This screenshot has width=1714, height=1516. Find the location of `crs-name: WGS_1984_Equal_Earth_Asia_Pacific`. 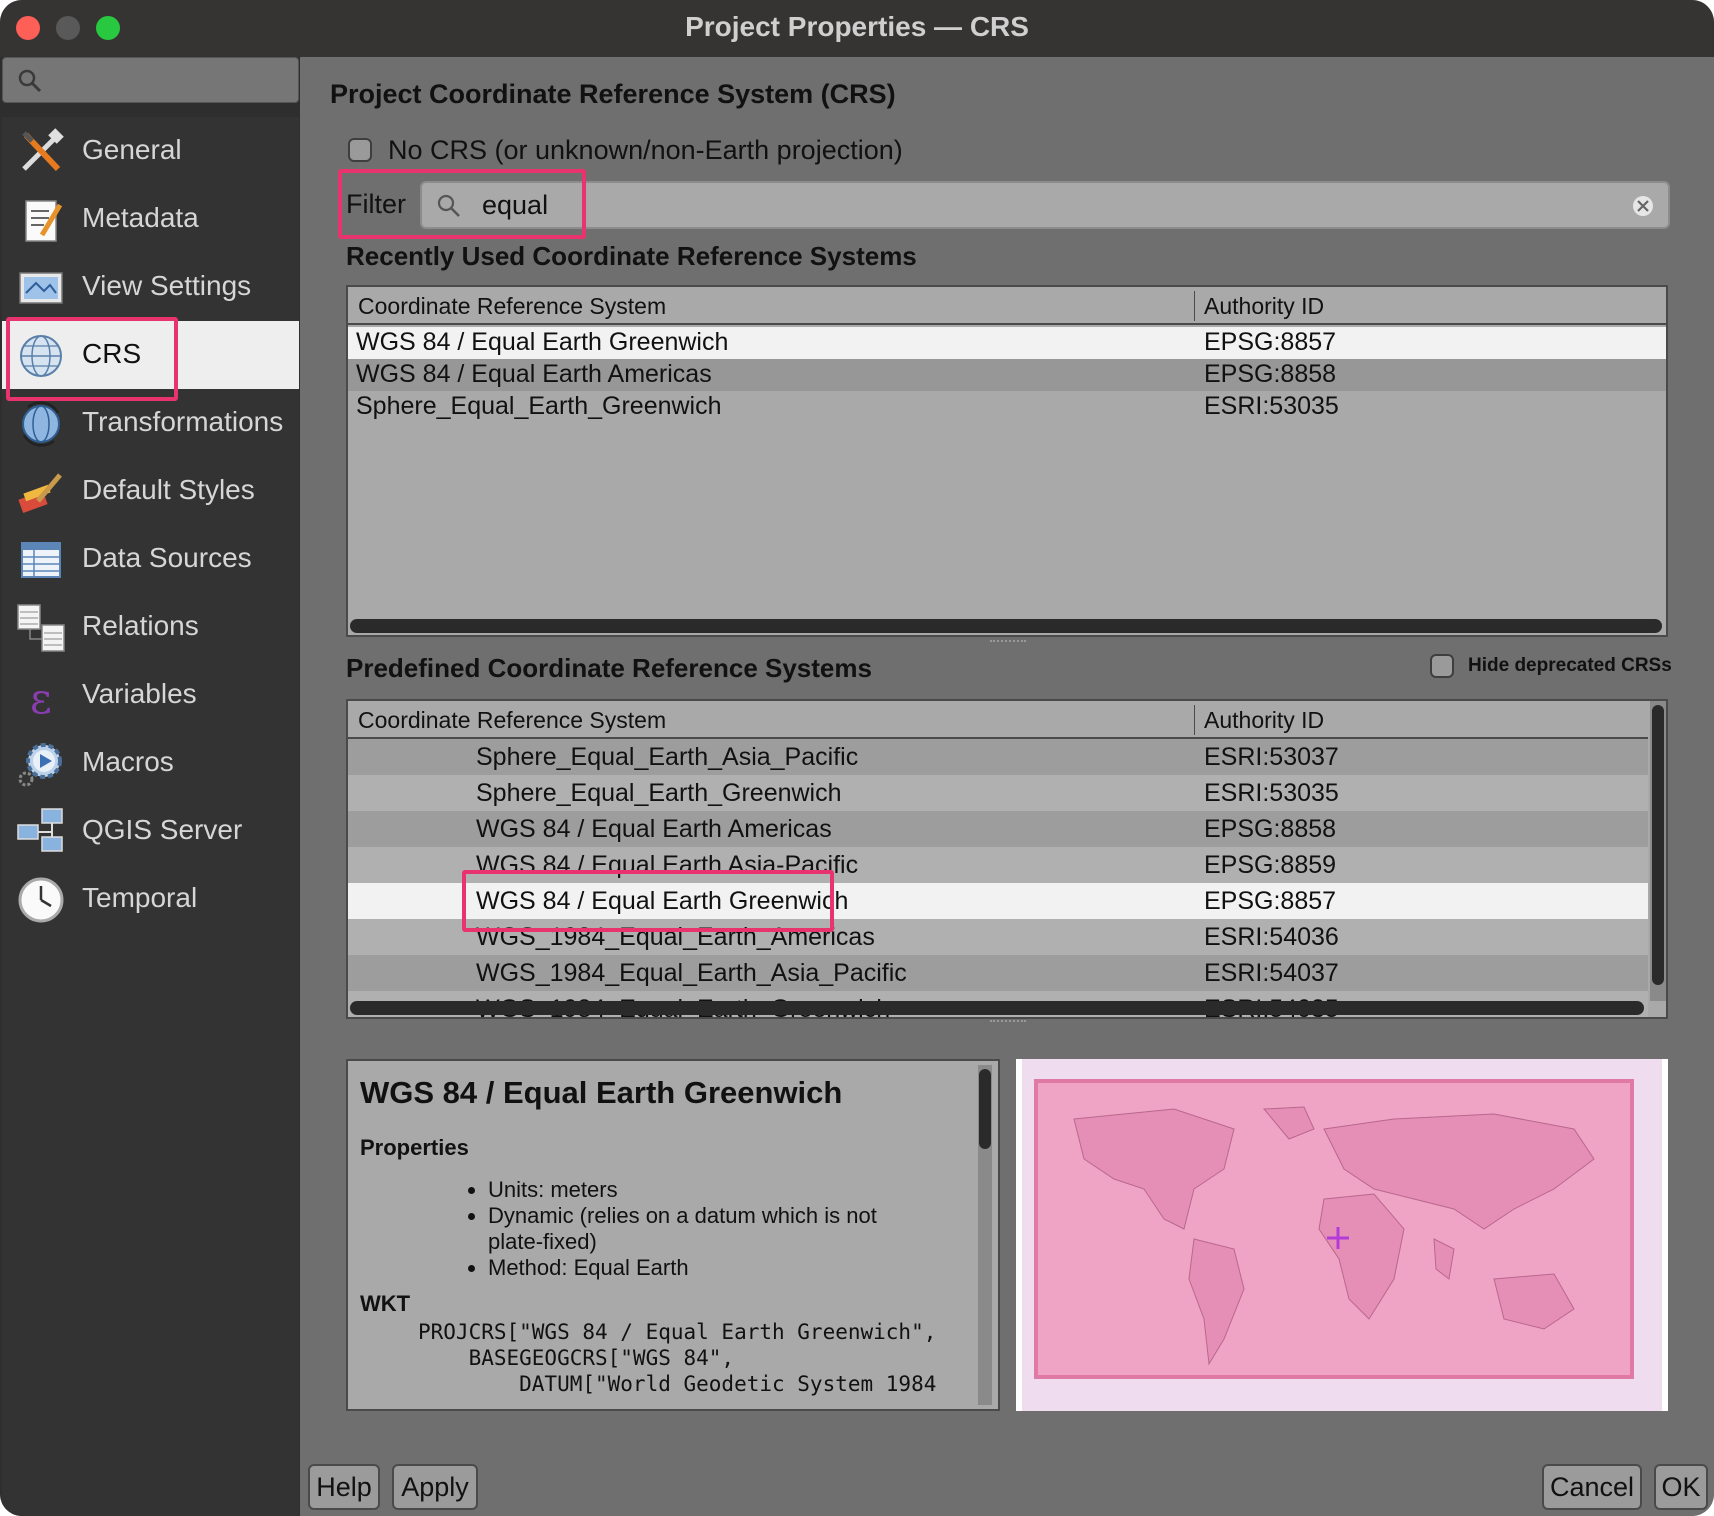

crs-name: WGS_1984_Equal_Earth_Asia_Pacific is located at coordinates (691, 973).